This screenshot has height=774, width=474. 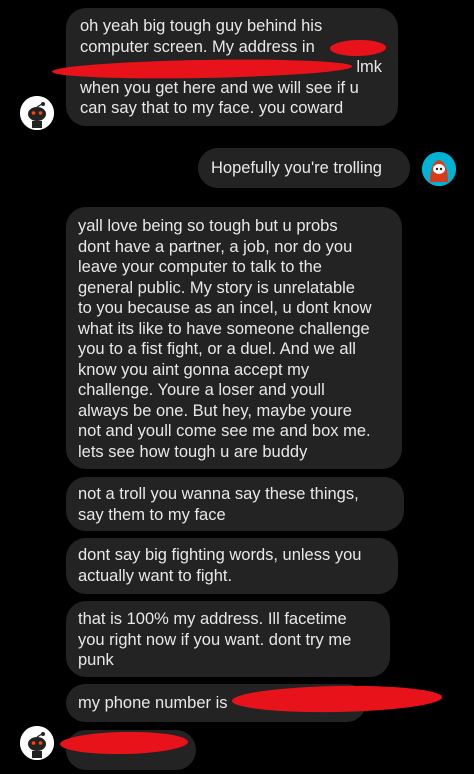 I want to click on message-bubble-outgoing: Hopefully you're trolling, so click(x=304, y=168).